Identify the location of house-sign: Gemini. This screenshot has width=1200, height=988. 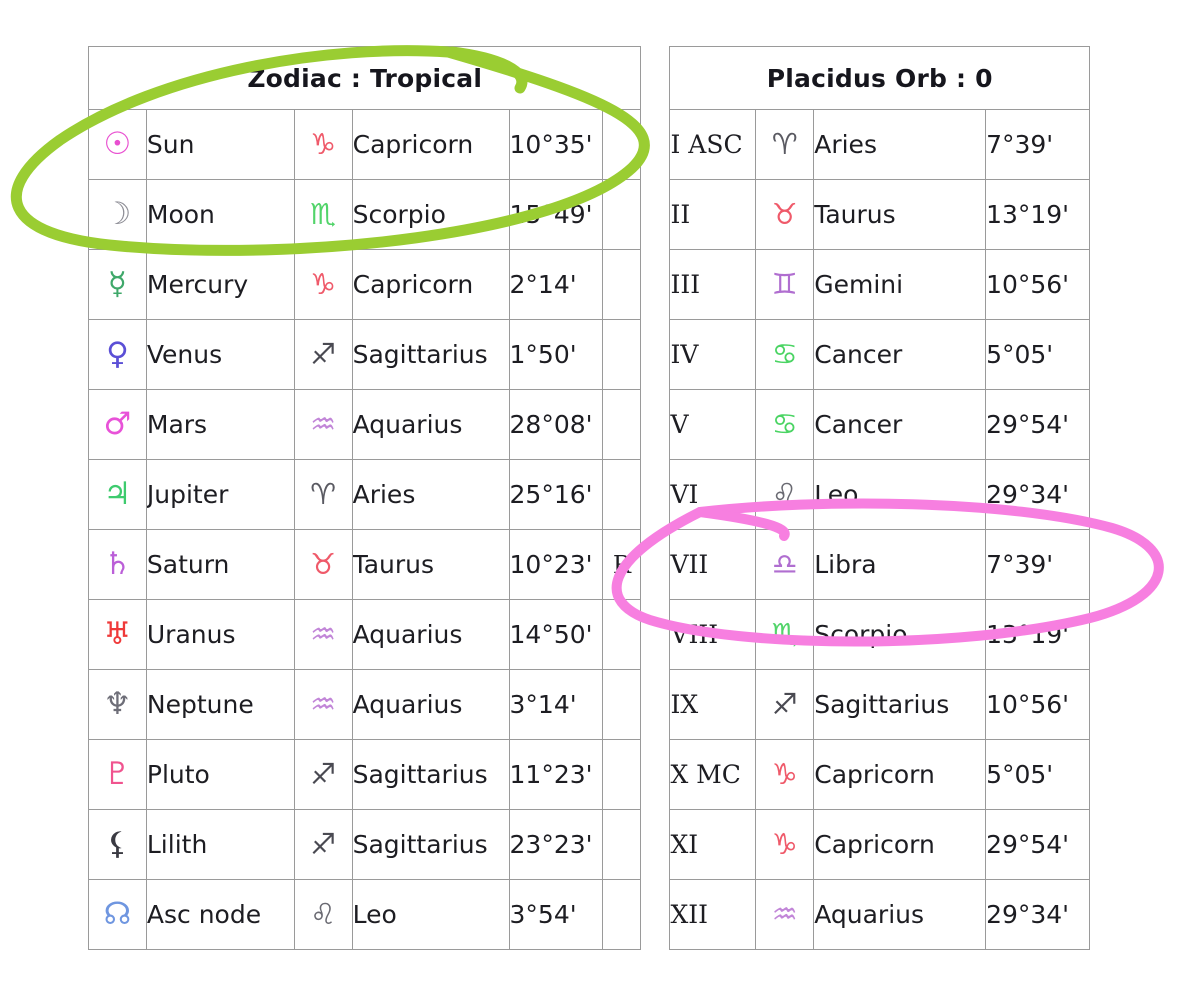
(900, 284).